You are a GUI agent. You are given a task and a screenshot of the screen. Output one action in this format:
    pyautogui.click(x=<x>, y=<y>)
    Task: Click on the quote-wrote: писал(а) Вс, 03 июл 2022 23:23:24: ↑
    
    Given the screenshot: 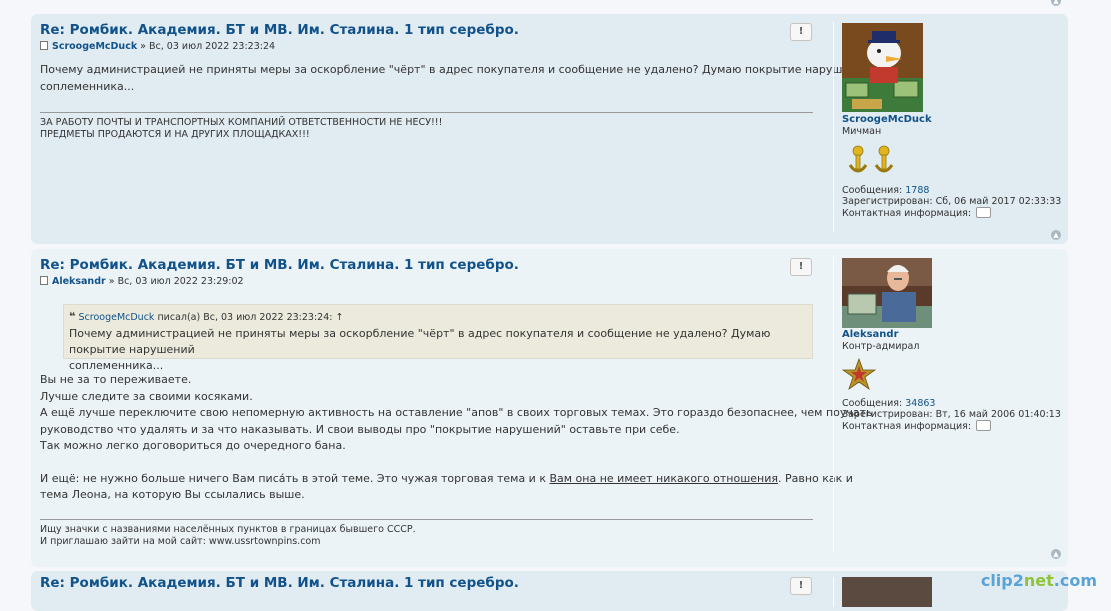 What is the action you would take?
    pyautogui.click(x=250, y=317)
    